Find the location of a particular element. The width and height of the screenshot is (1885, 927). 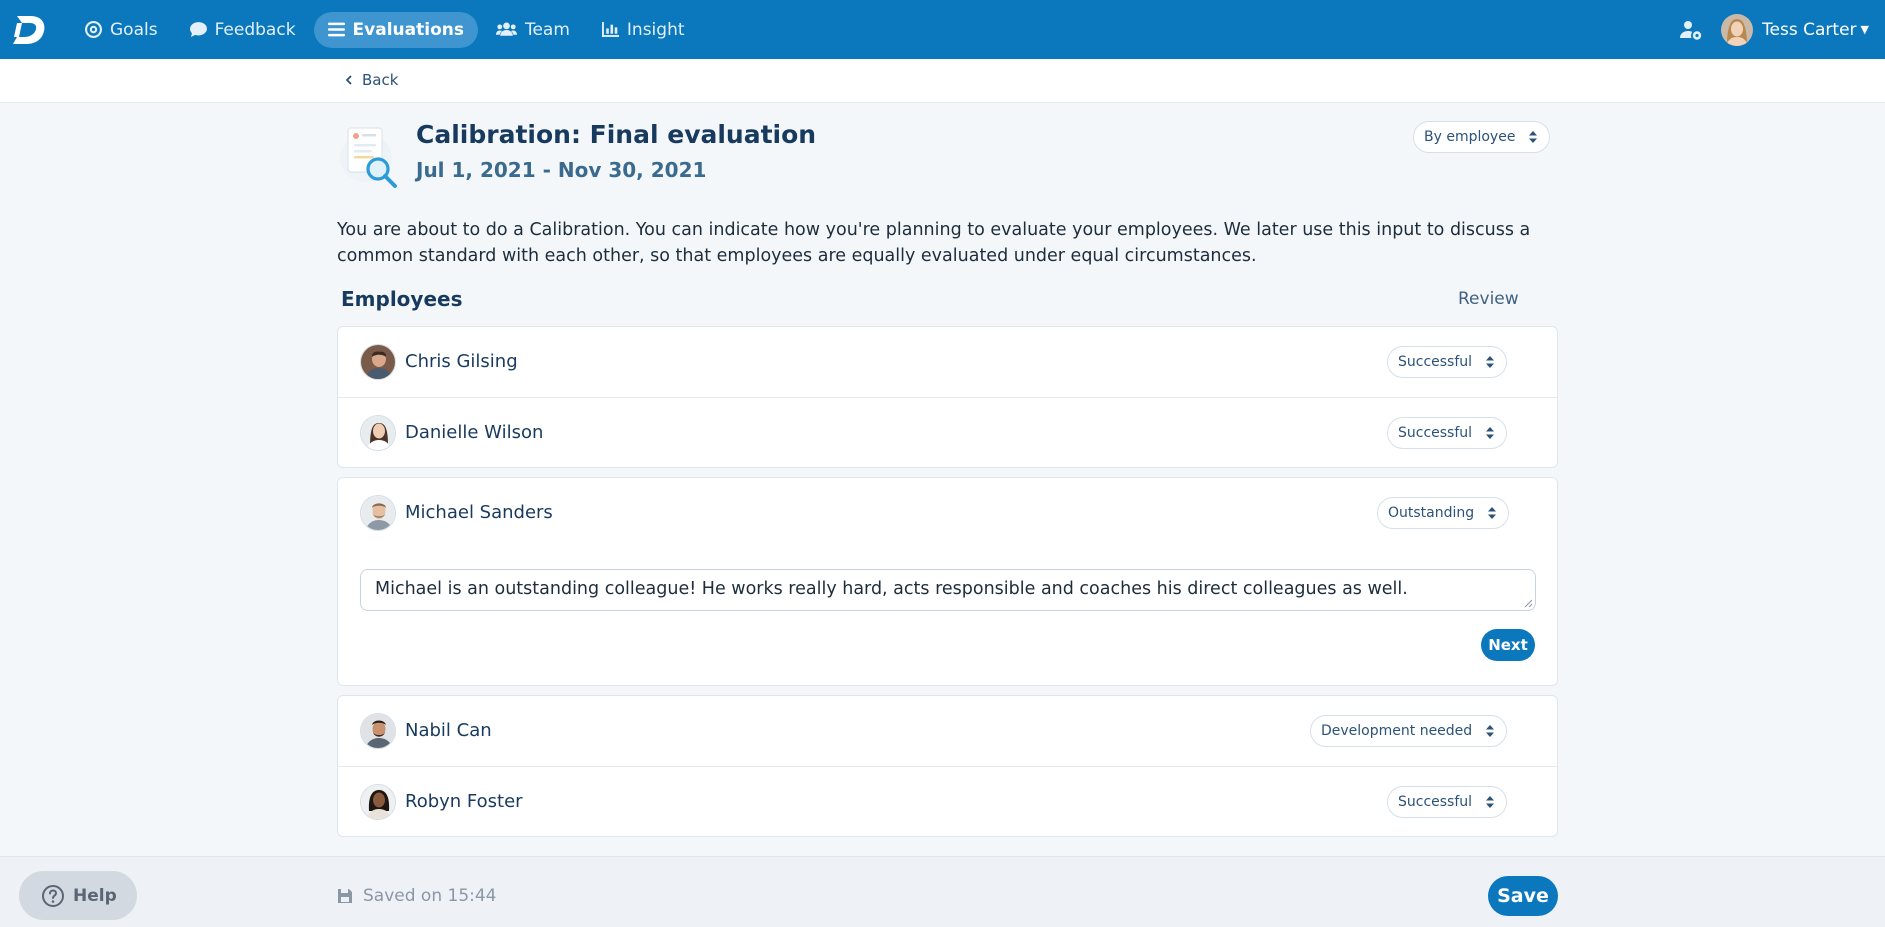

user-settings-icon is located at coordinates (1691, 30).